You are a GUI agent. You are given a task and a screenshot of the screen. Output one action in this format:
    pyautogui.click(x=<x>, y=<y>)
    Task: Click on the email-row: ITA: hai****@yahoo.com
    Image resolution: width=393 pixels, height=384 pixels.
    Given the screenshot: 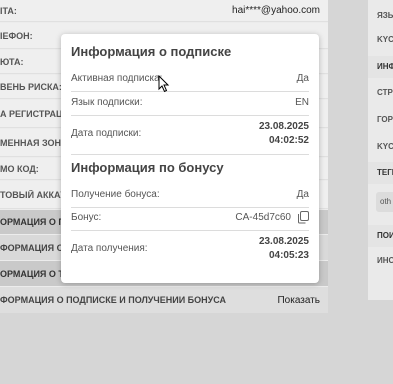 What is the action you would take?
    pyautogui.click(x=164, y=11)
    